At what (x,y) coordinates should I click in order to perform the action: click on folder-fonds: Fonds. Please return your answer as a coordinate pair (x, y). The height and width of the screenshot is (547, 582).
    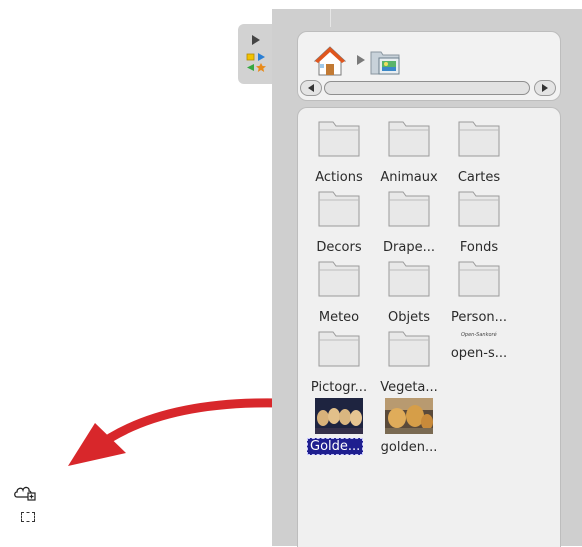
    Looking at the image, I should click on (479, 225).